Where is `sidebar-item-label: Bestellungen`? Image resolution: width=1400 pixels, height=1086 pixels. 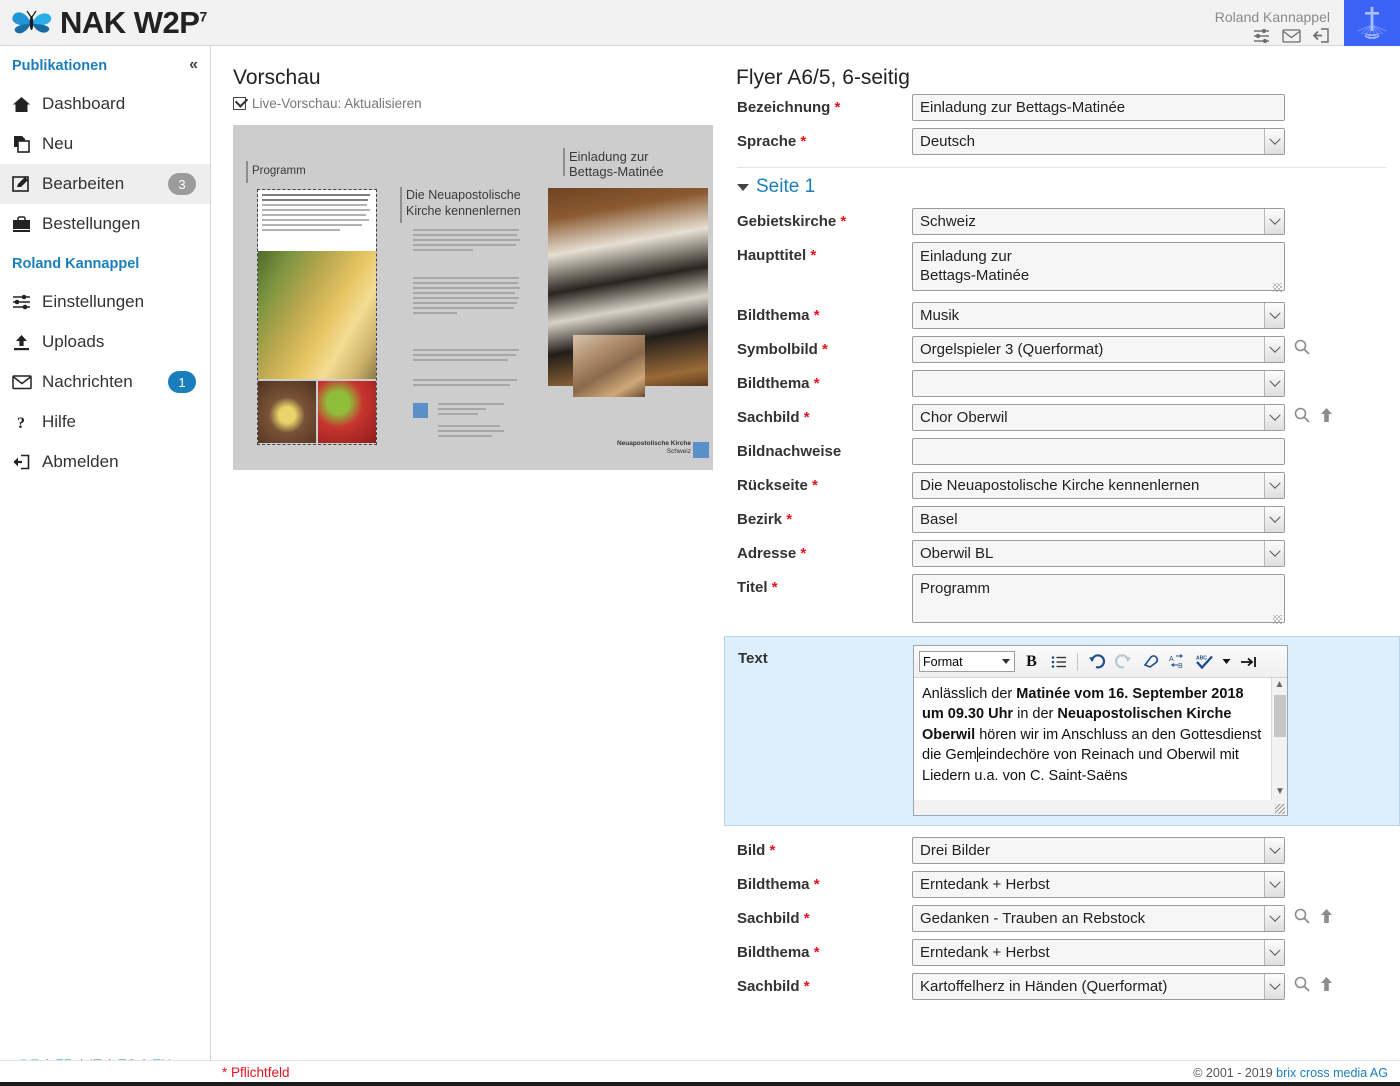
sidebar-item-label: Bestellungen is located at coordinates (91, 223).